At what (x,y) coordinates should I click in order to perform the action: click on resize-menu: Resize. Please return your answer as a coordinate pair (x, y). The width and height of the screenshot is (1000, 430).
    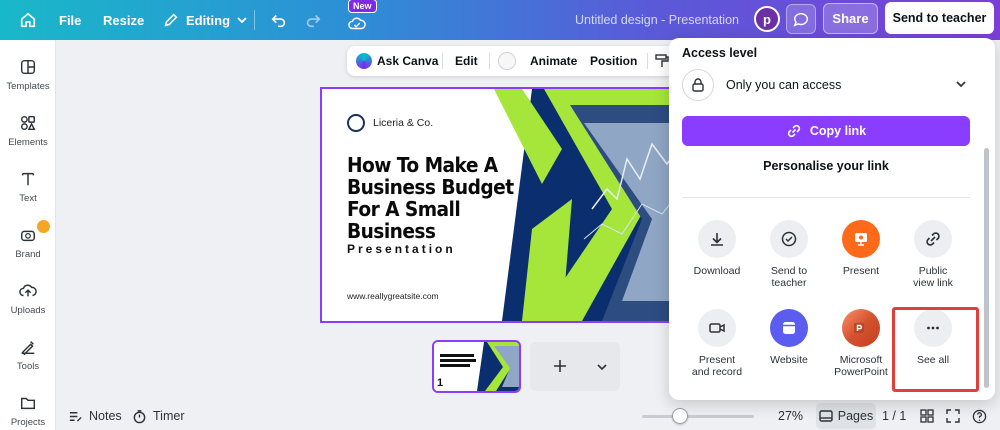
    Looking at the image, I should click on (123, 20).